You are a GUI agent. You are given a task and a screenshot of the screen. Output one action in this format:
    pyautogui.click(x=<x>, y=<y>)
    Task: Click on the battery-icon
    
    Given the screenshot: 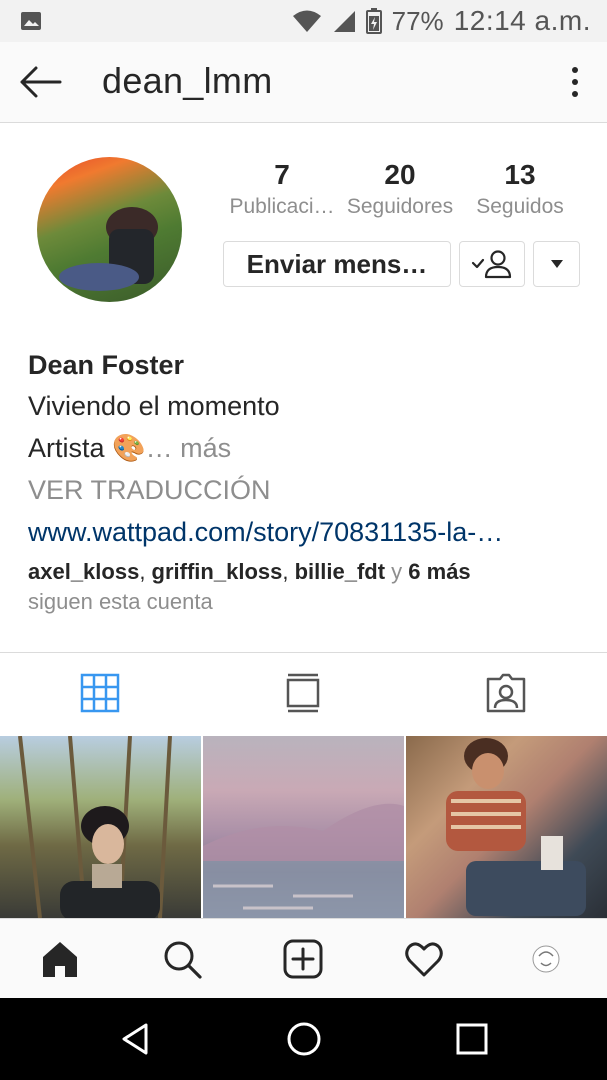 What is the action you would take?
    pyautogui.click(x=373, y=21)
    